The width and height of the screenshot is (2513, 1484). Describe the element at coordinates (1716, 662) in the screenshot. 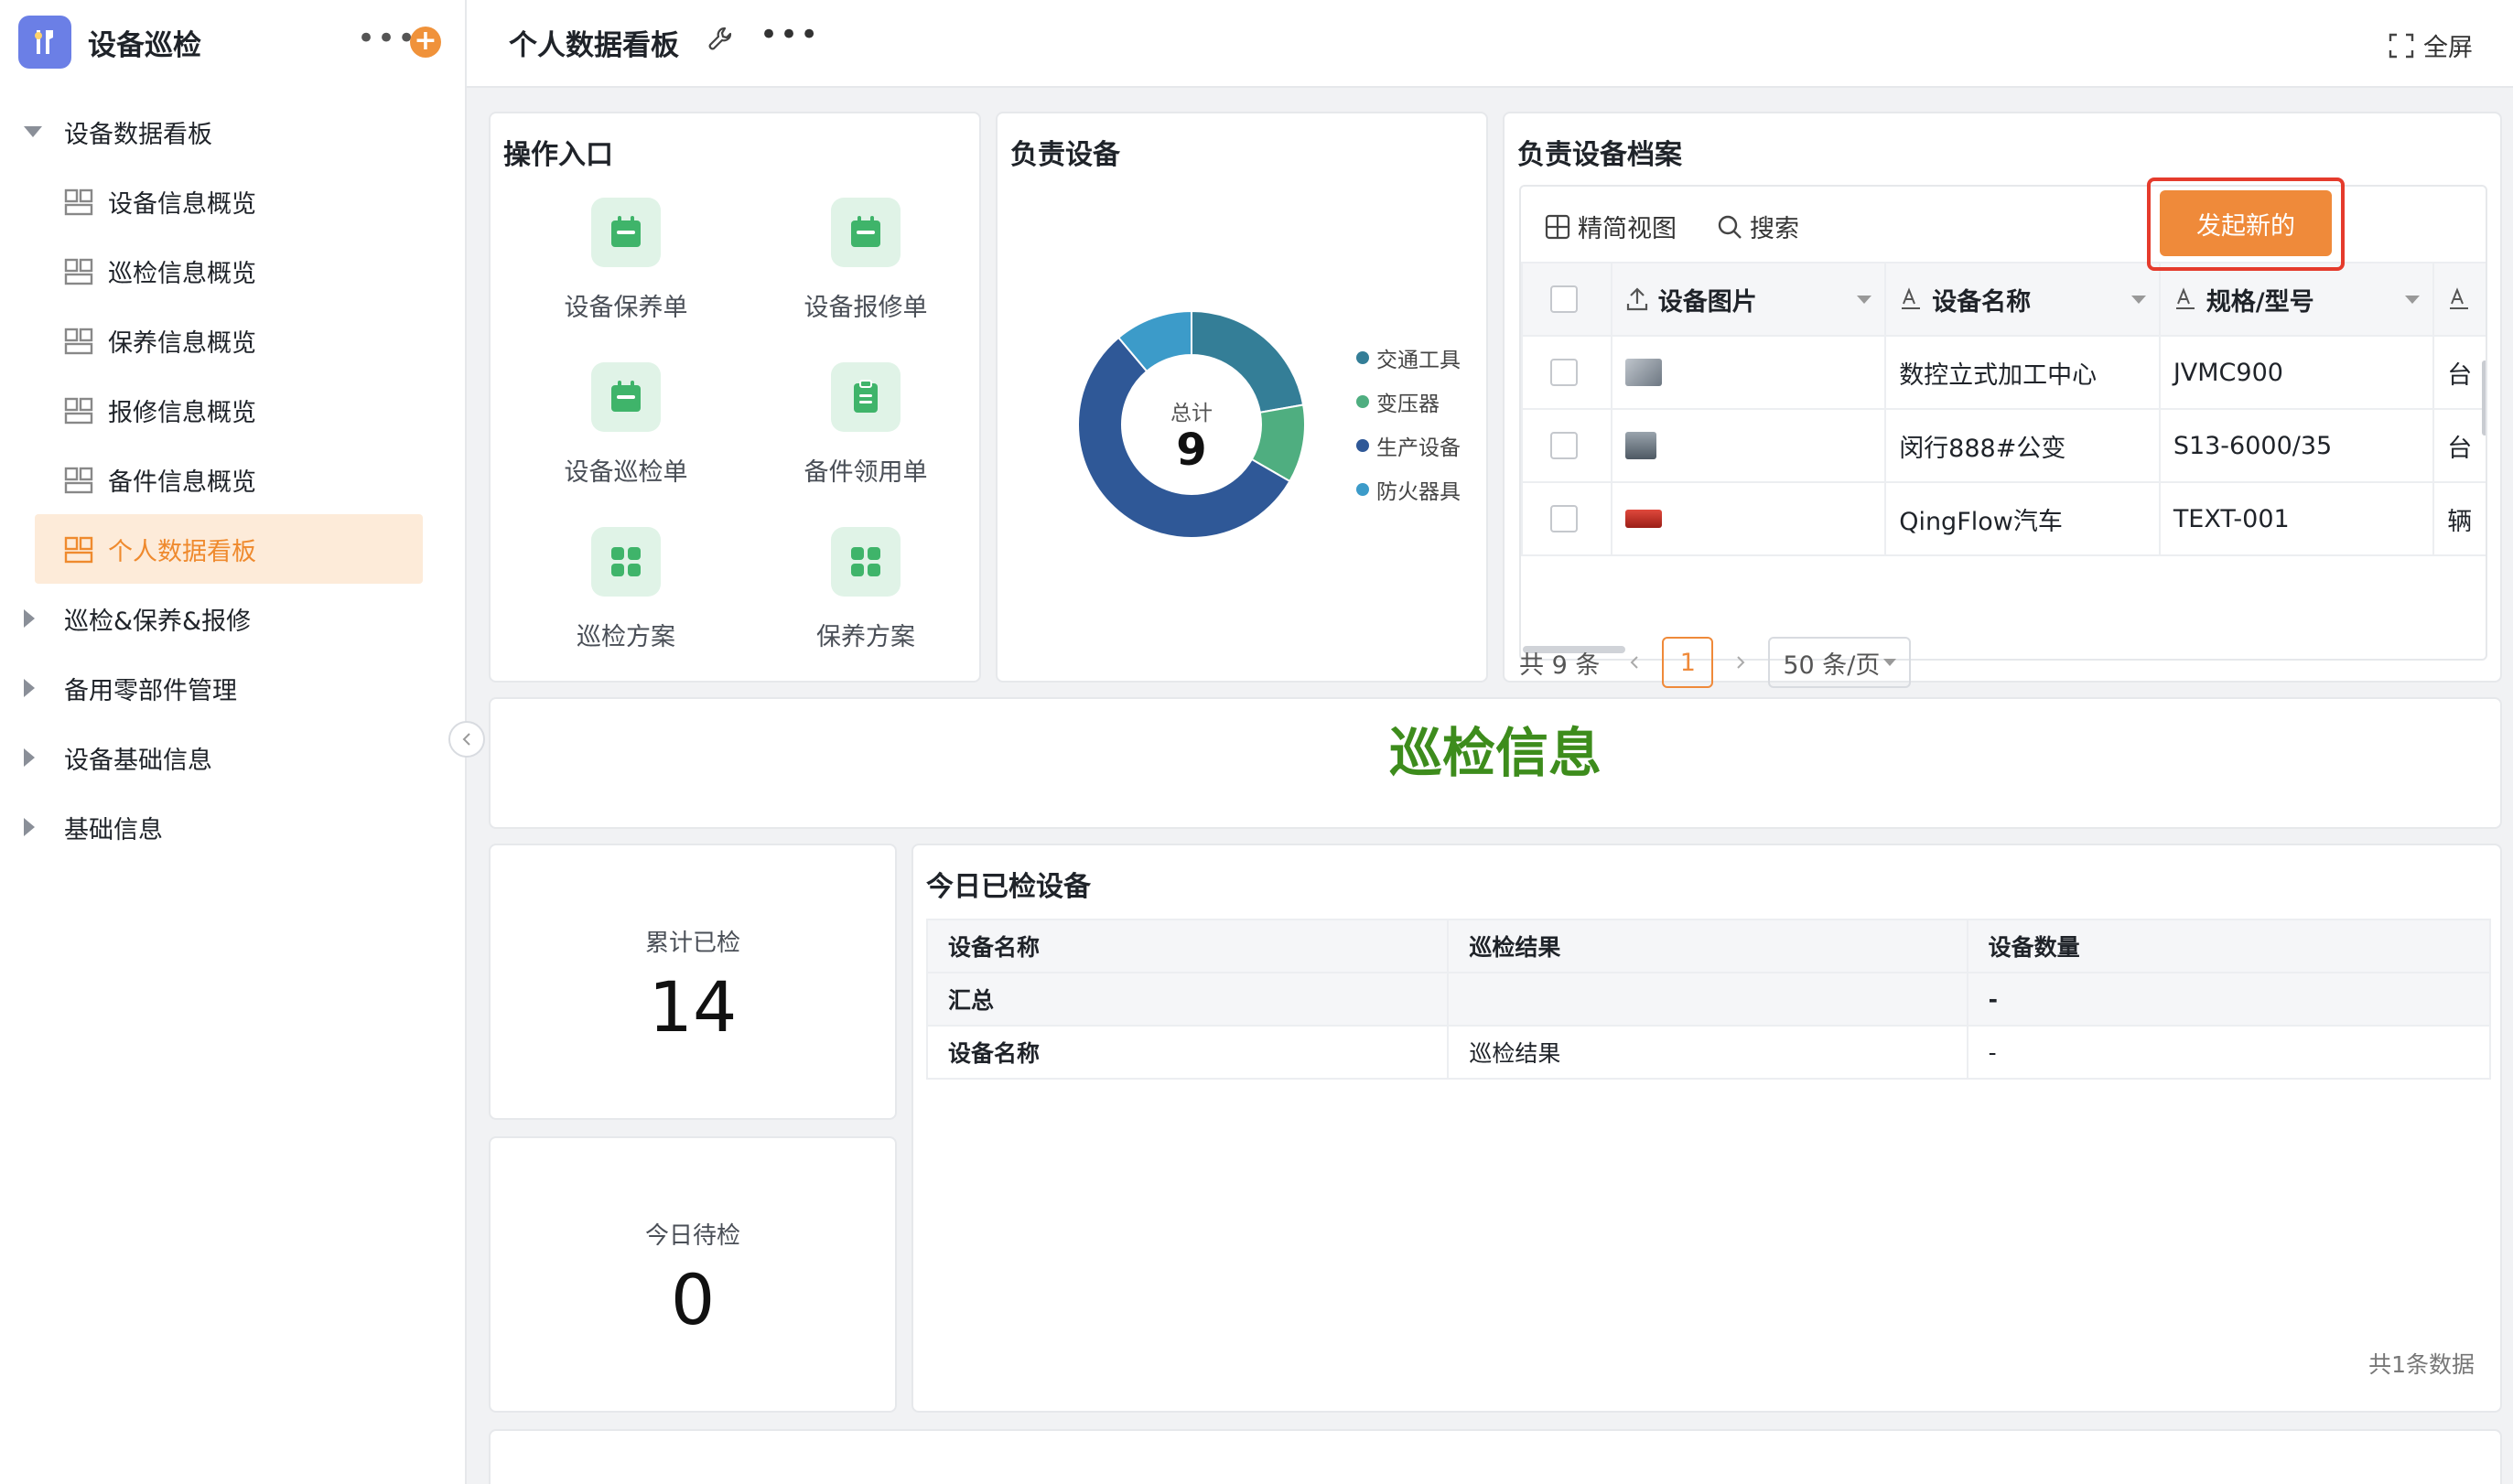

I see `pagination: 共 9 条 1 50 条/页` at that location.